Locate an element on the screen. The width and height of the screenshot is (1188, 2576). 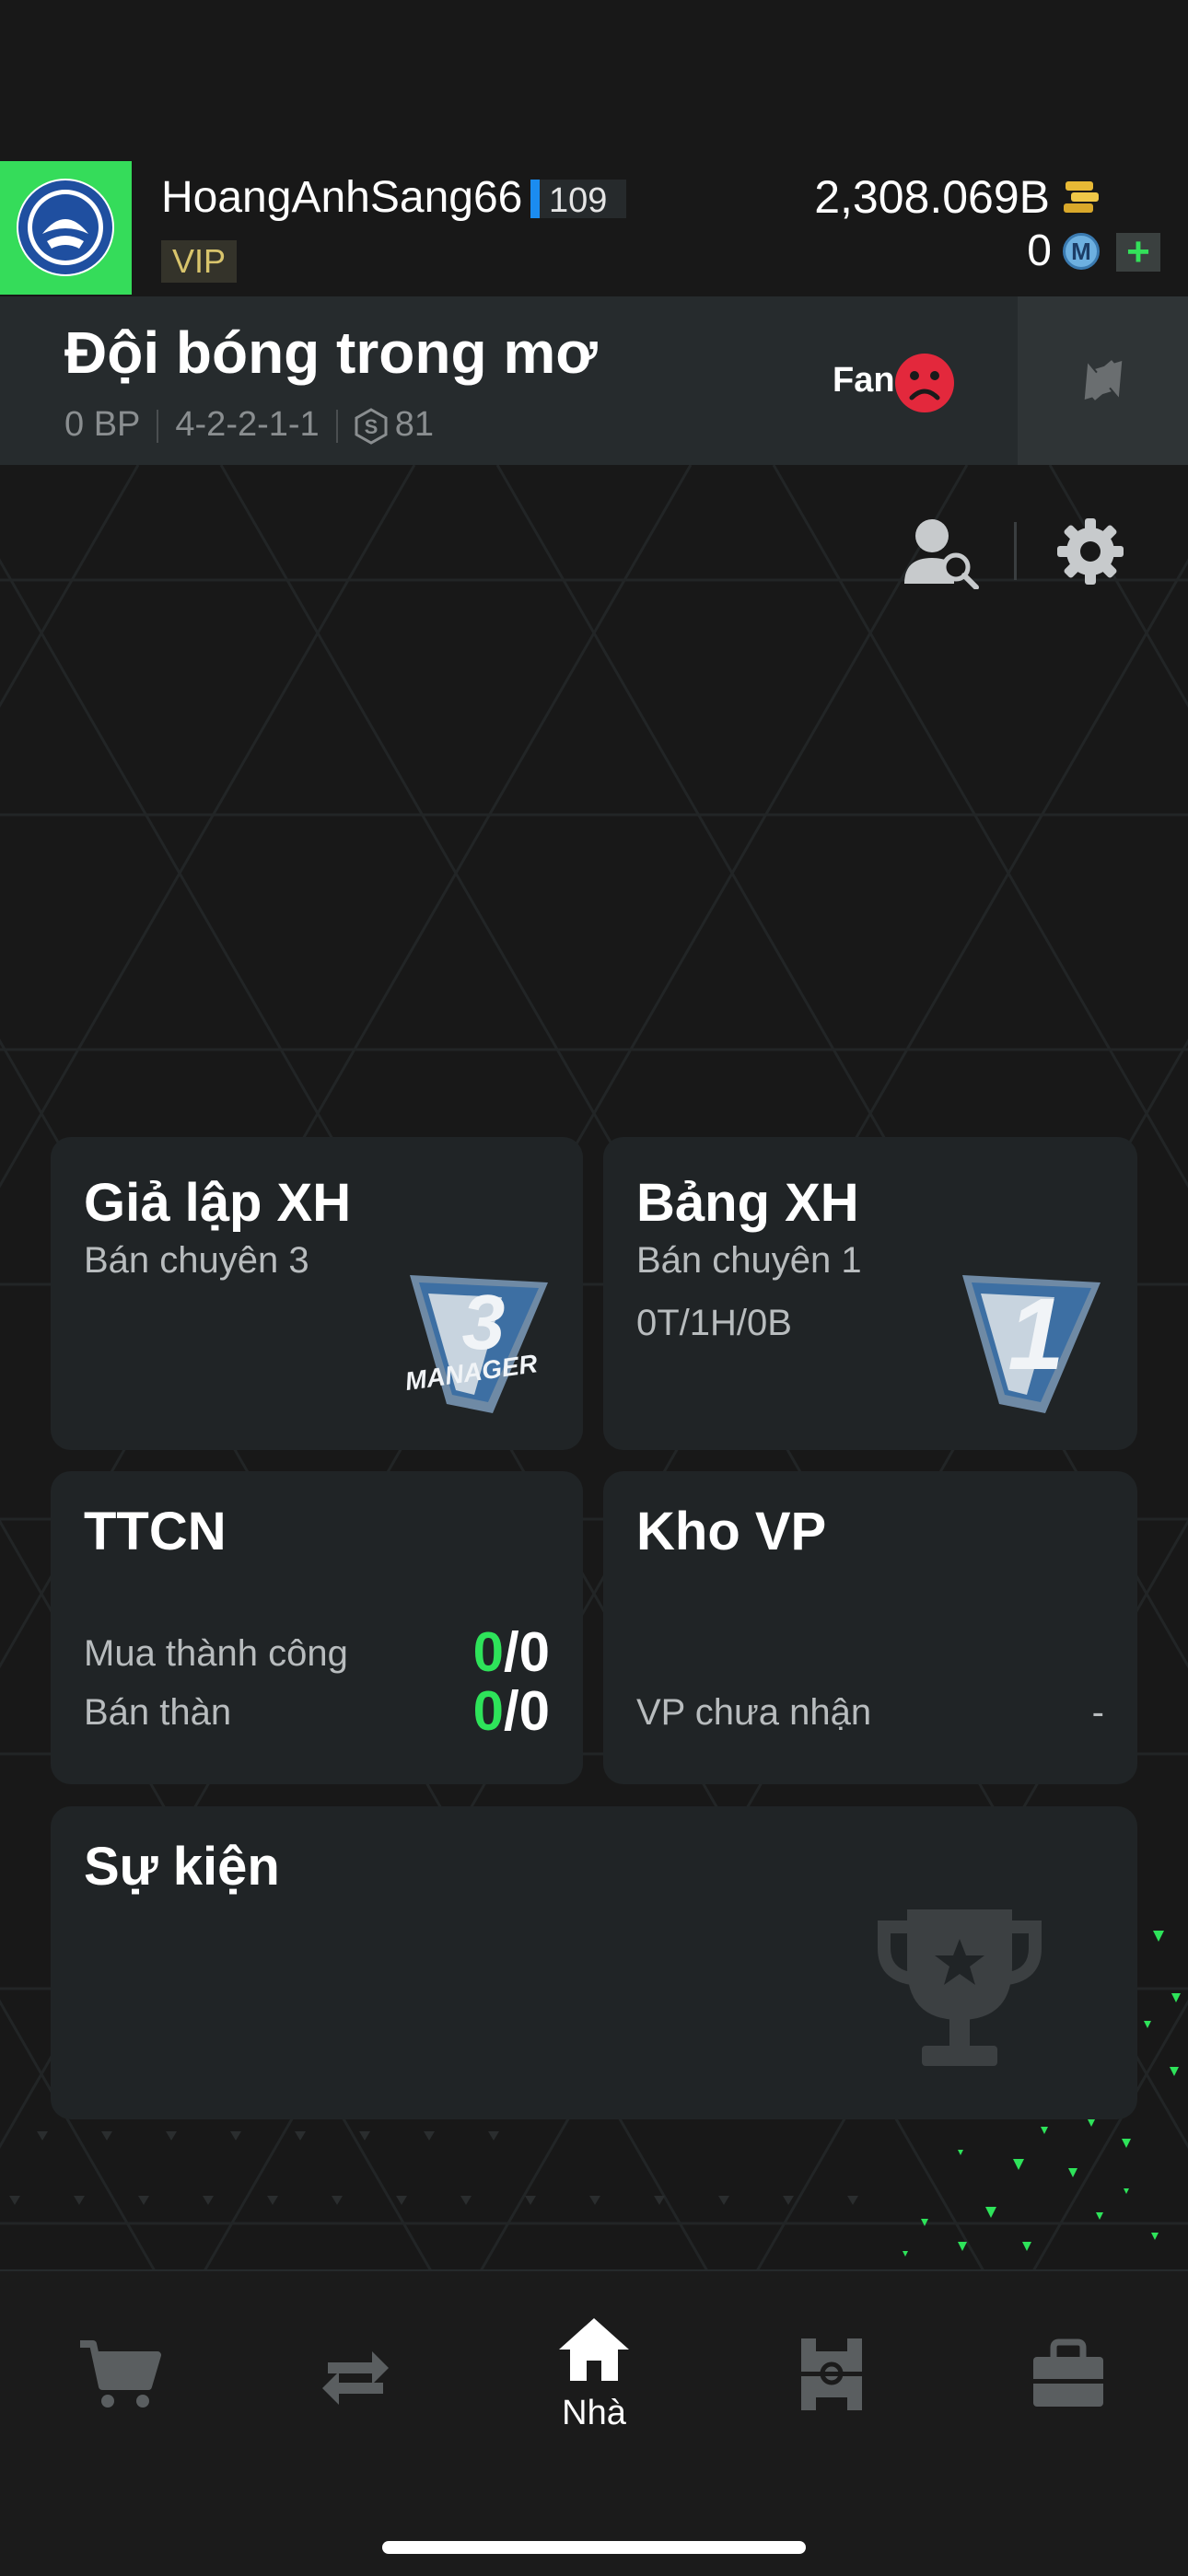
trophy-icon is located at coordinates (960, 1987).